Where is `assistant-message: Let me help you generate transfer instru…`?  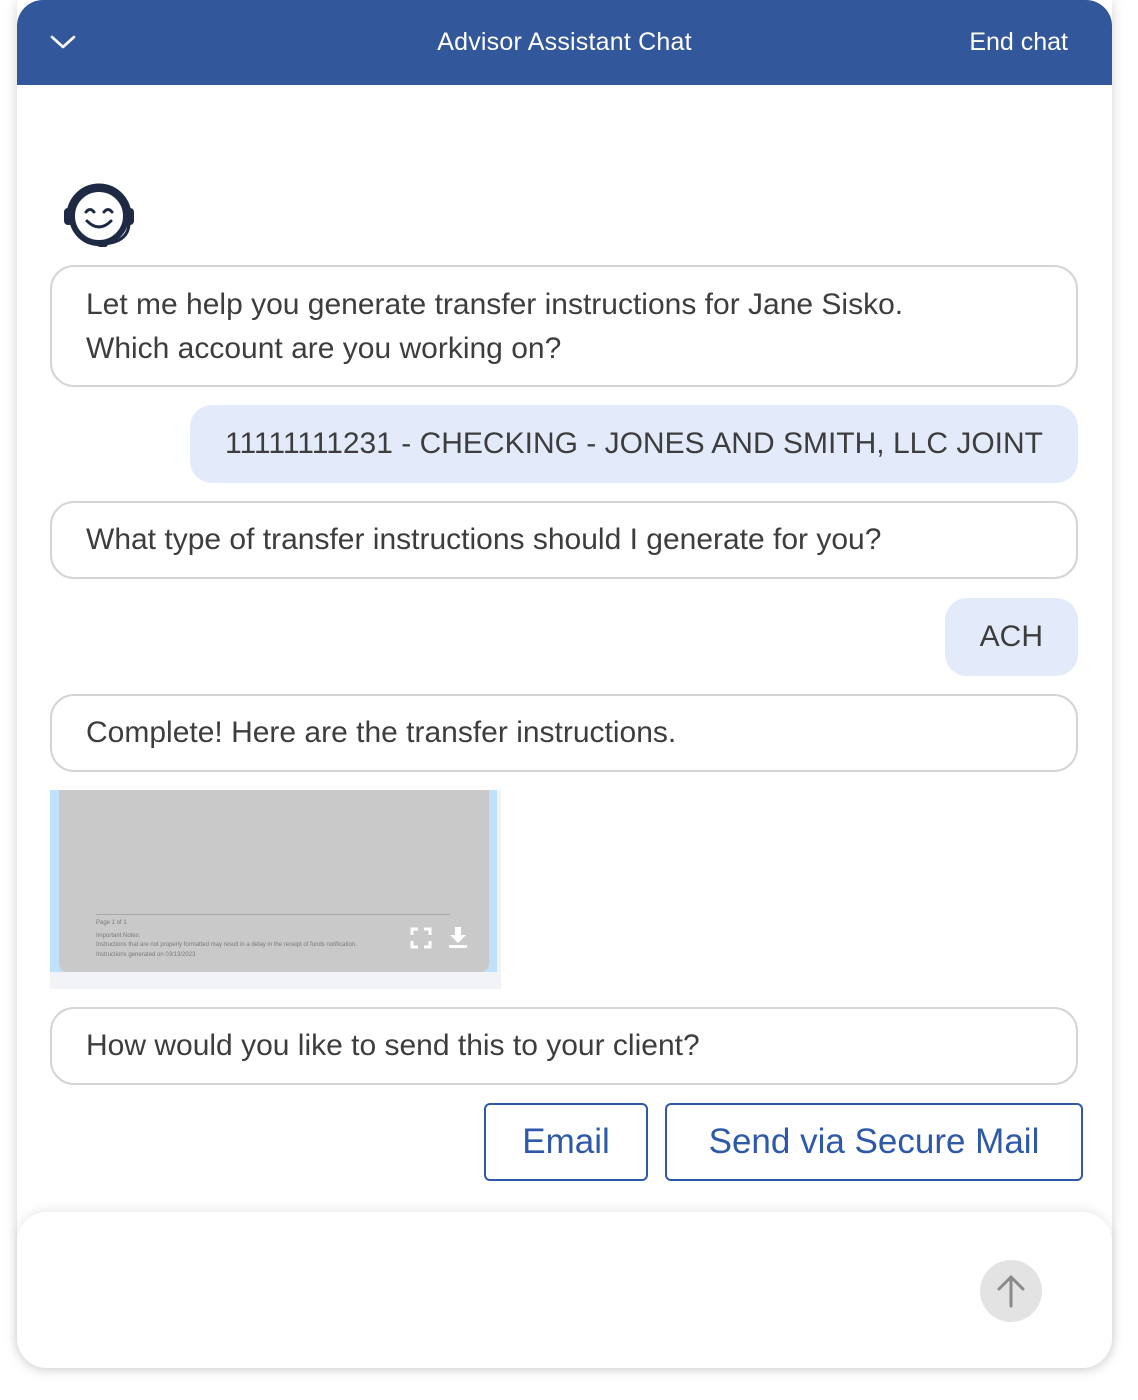 assistant-message: Let me help you generate transfer instru… is located at coordinates (564, 326).